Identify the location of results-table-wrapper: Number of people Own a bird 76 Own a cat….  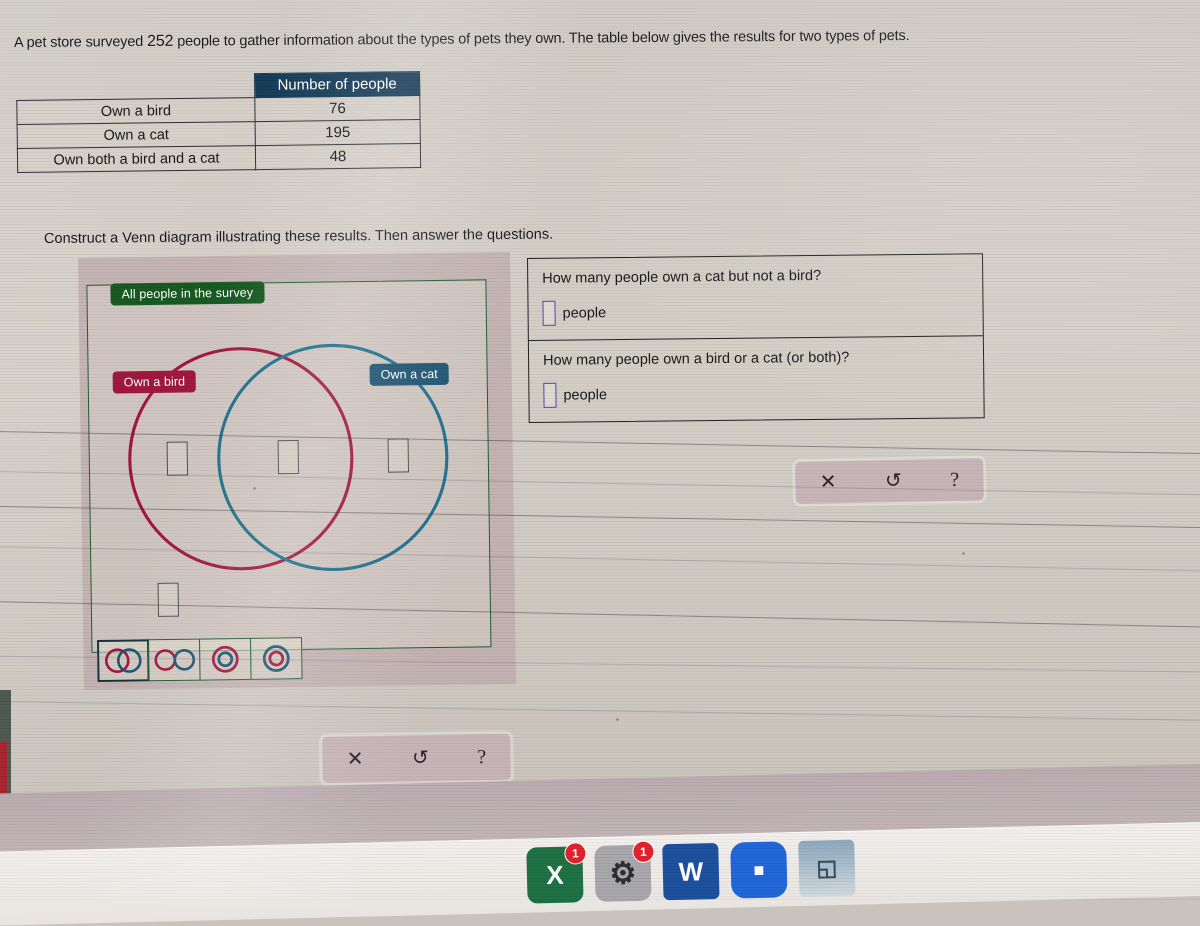
(218, 122).